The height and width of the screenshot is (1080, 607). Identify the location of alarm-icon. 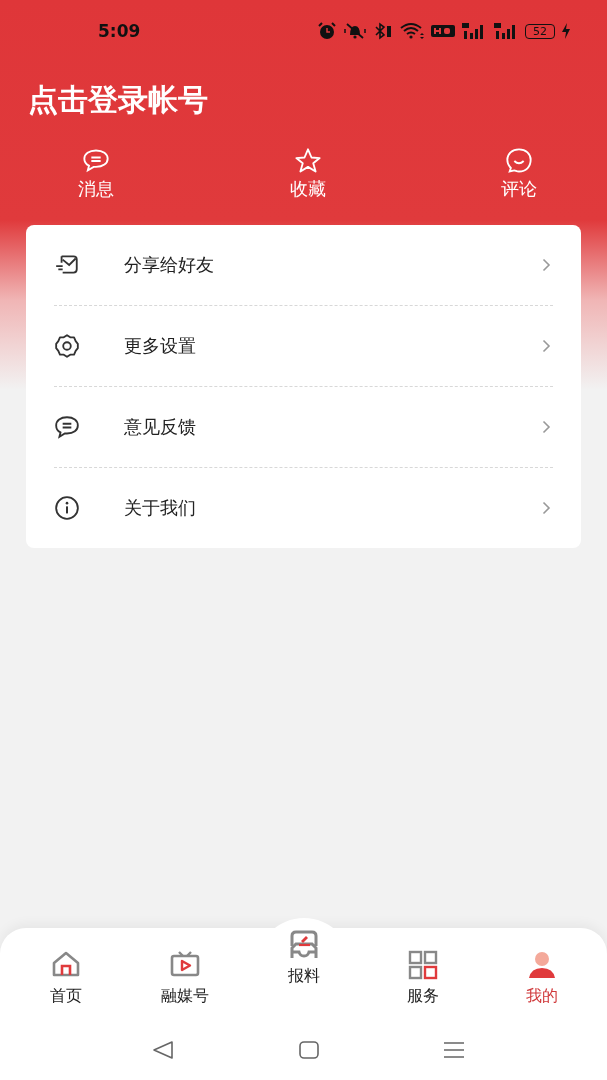
(327, 31).